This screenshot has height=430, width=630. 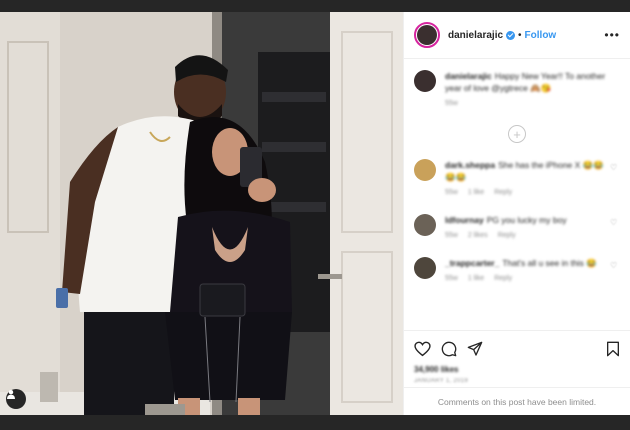 I want to click on caption-meta: 55w, so click(x=532, y=103).